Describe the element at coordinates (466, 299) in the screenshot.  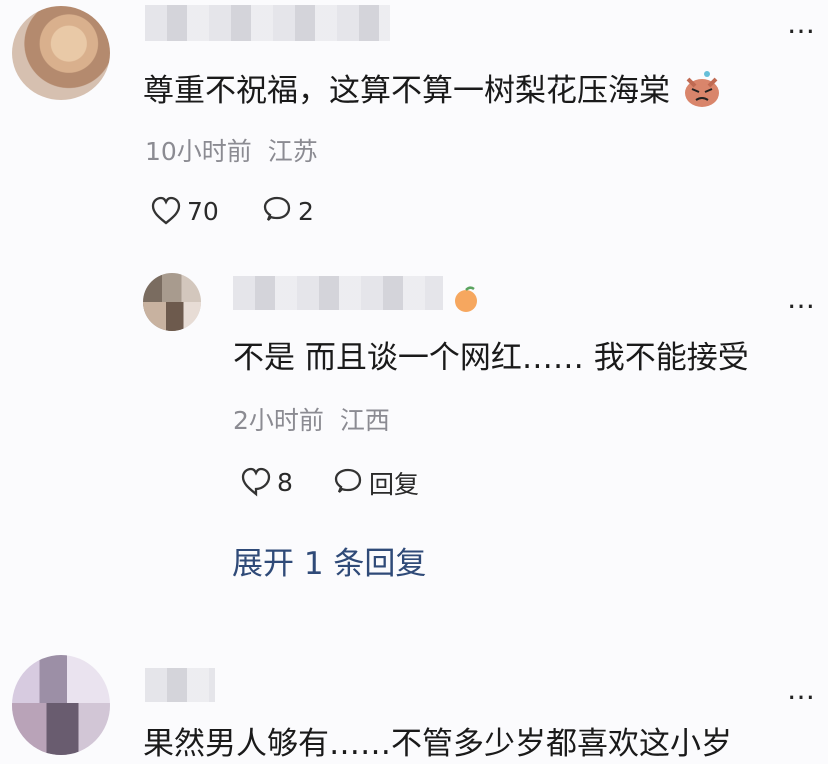
I see `orange-badge-icon` at that location.